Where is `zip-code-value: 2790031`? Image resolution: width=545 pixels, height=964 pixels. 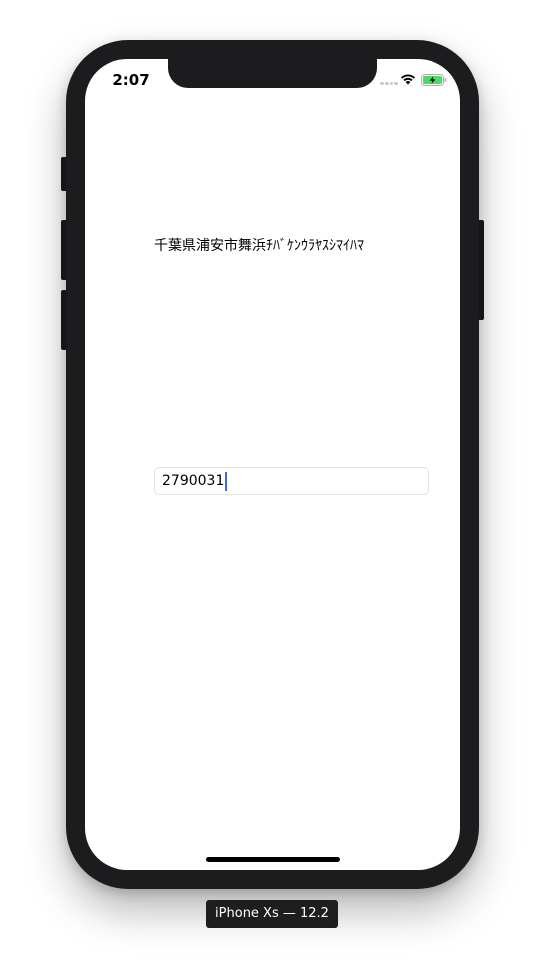 zip-code-value: 2790031 is located at coordinates (193, 481).